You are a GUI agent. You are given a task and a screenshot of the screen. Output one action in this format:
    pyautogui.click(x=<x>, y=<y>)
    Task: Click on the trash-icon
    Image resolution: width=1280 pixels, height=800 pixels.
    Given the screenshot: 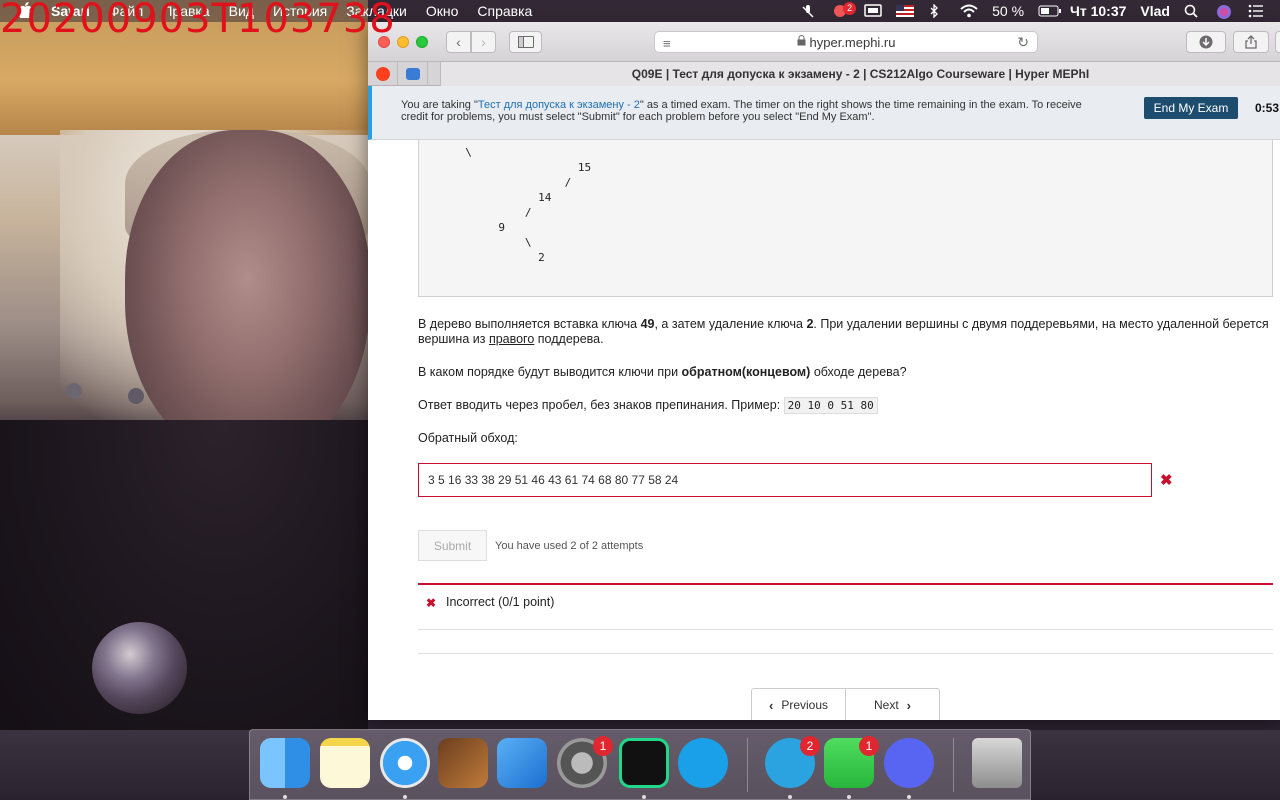 What is the action you would take?
    pyautogui.click(x=997, y=763)
    